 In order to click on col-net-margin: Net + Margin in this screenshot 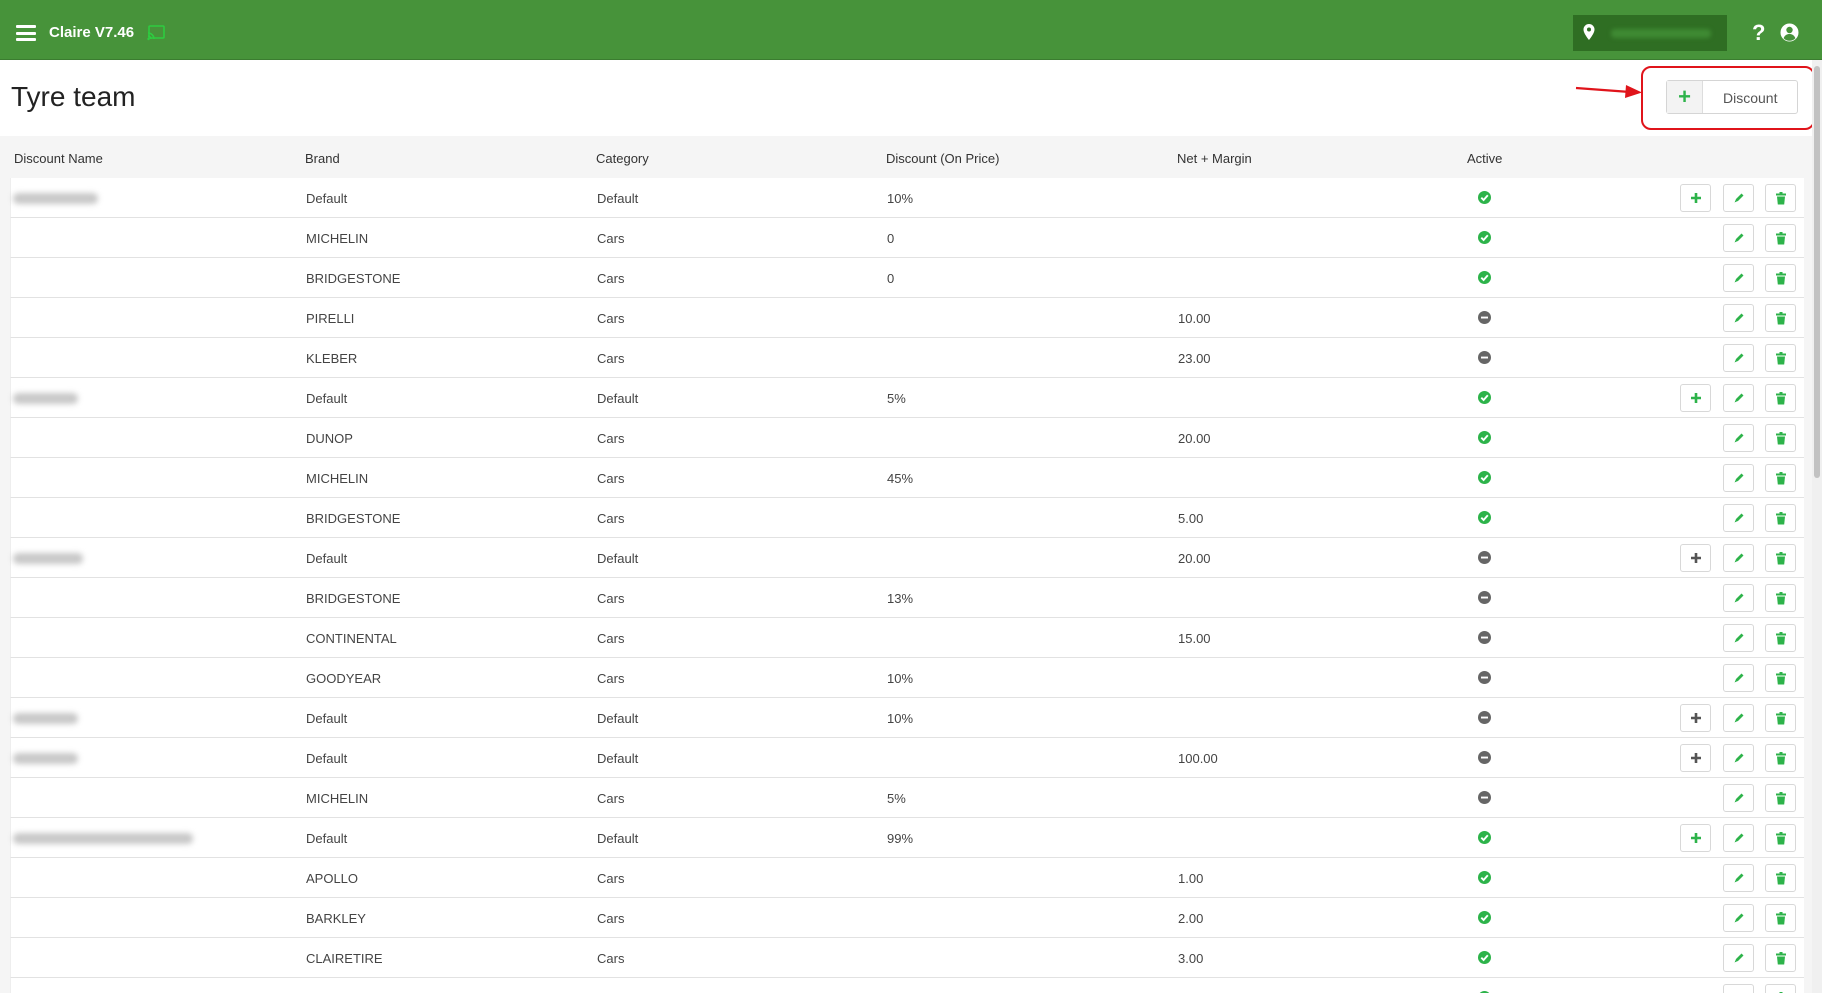, I will do `click(1214, 158)`.